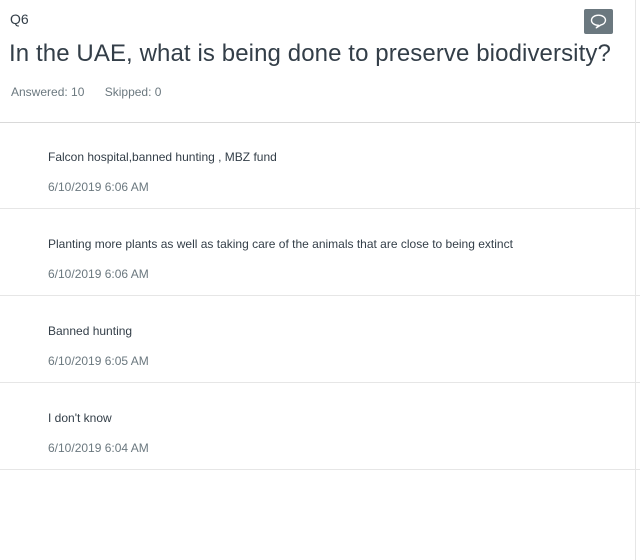 This screenshot has width=640, height=560. What do you see at coordinates (635, 280) in the screenshot?
I see `panel-border` at bounding box center [635, 280].